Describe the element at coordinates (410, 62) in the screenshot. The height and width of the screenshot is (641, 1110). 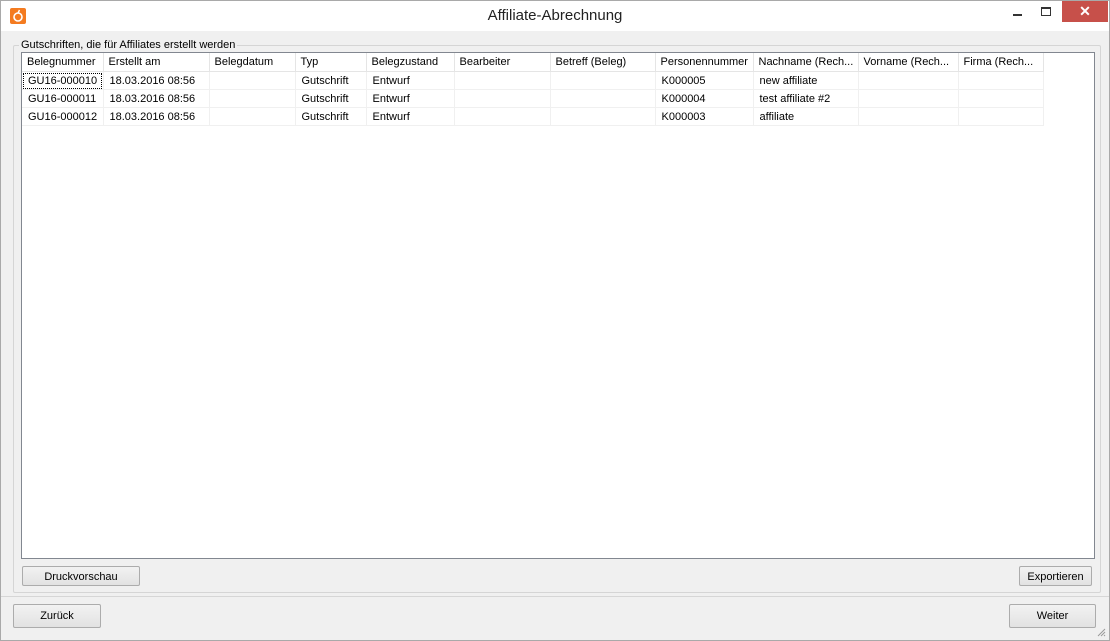
I see `column-header-belegzustand: Belegzustand` at that location.